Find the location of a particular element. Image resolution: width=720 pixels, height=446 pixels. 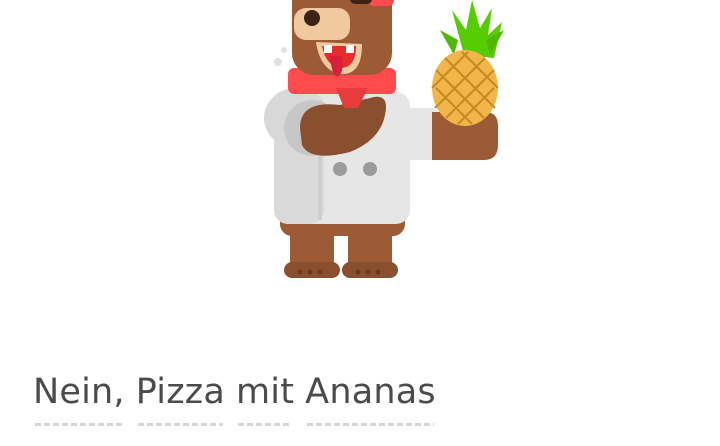

bear-head is located at coordinates (334, 38).